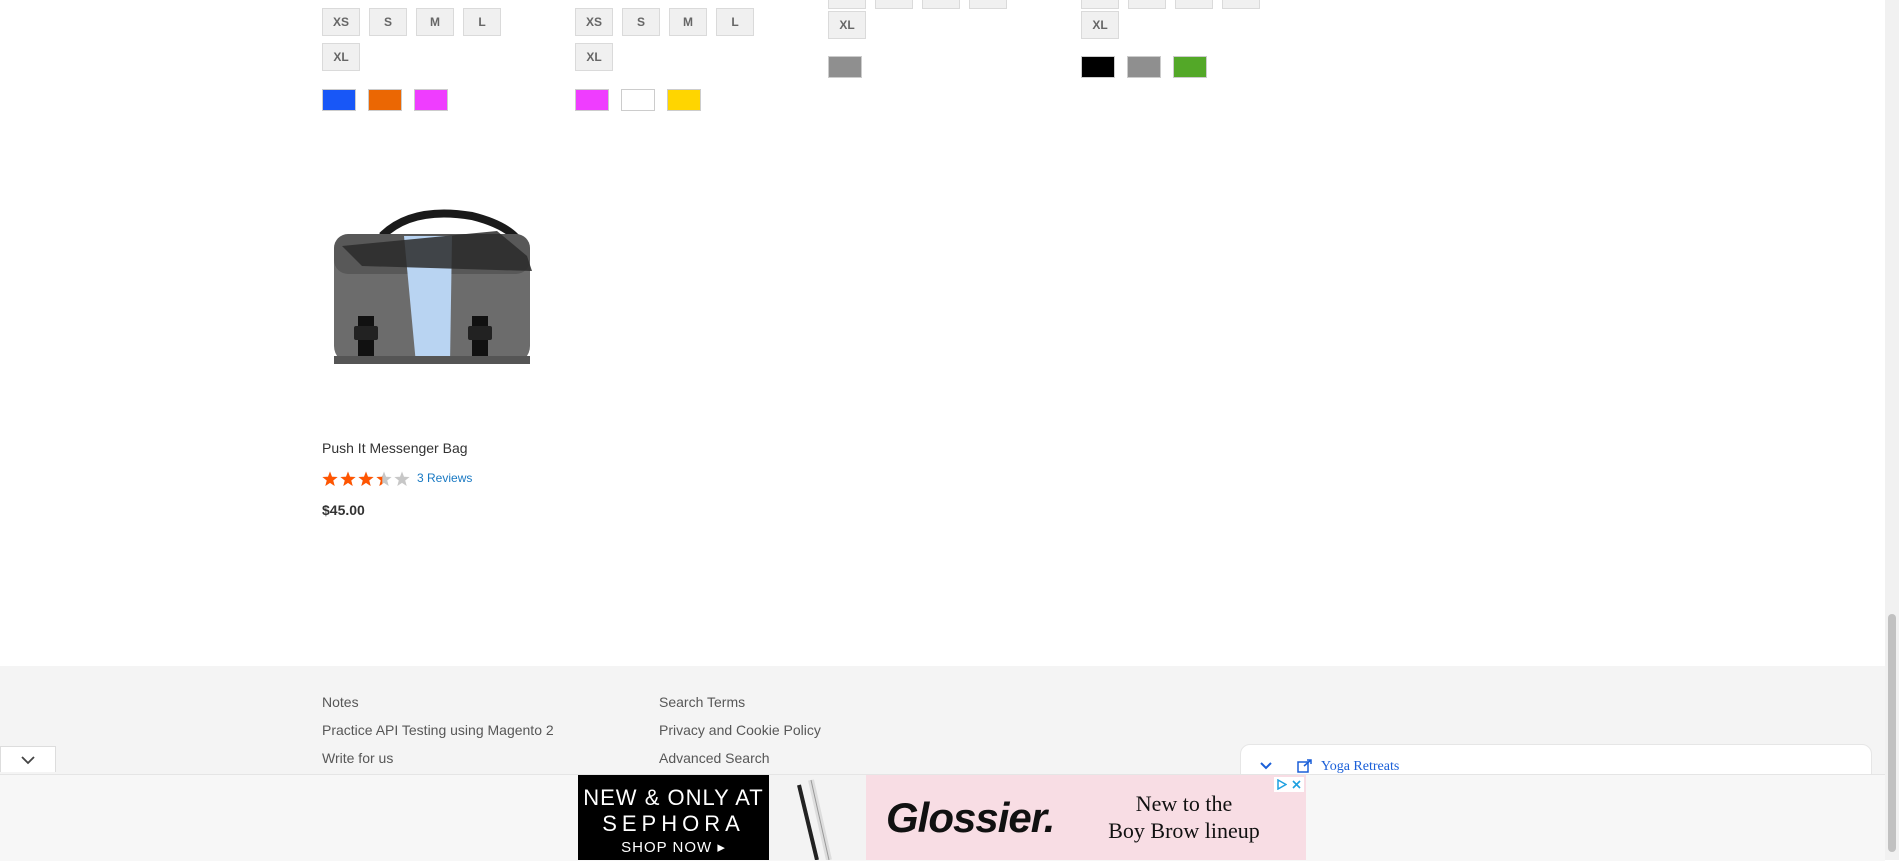 The width and height of the screenshot is (1899, 861). I want to click on scrollbar-thumb, so click(1892, 733).